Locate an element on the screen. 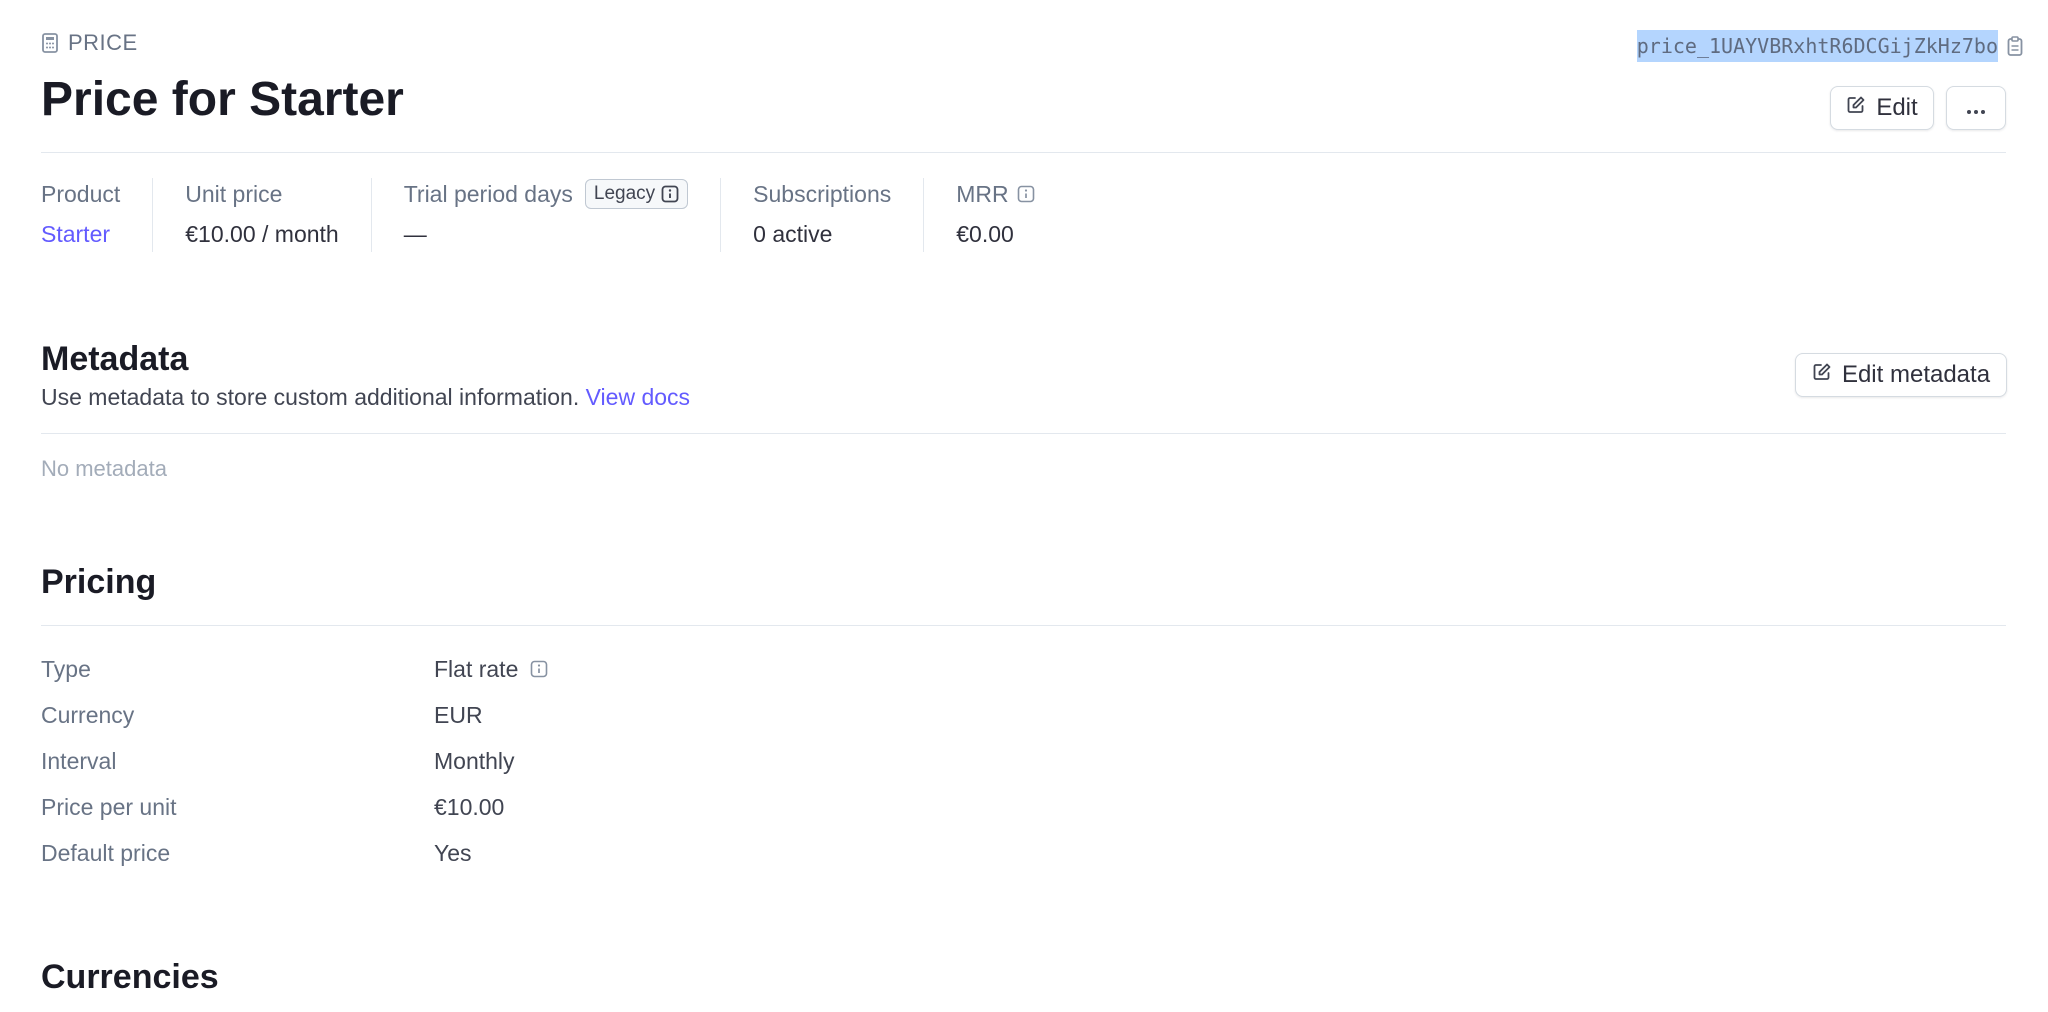  trial-period-label: Trial period days is located at coordinates (488, 194).